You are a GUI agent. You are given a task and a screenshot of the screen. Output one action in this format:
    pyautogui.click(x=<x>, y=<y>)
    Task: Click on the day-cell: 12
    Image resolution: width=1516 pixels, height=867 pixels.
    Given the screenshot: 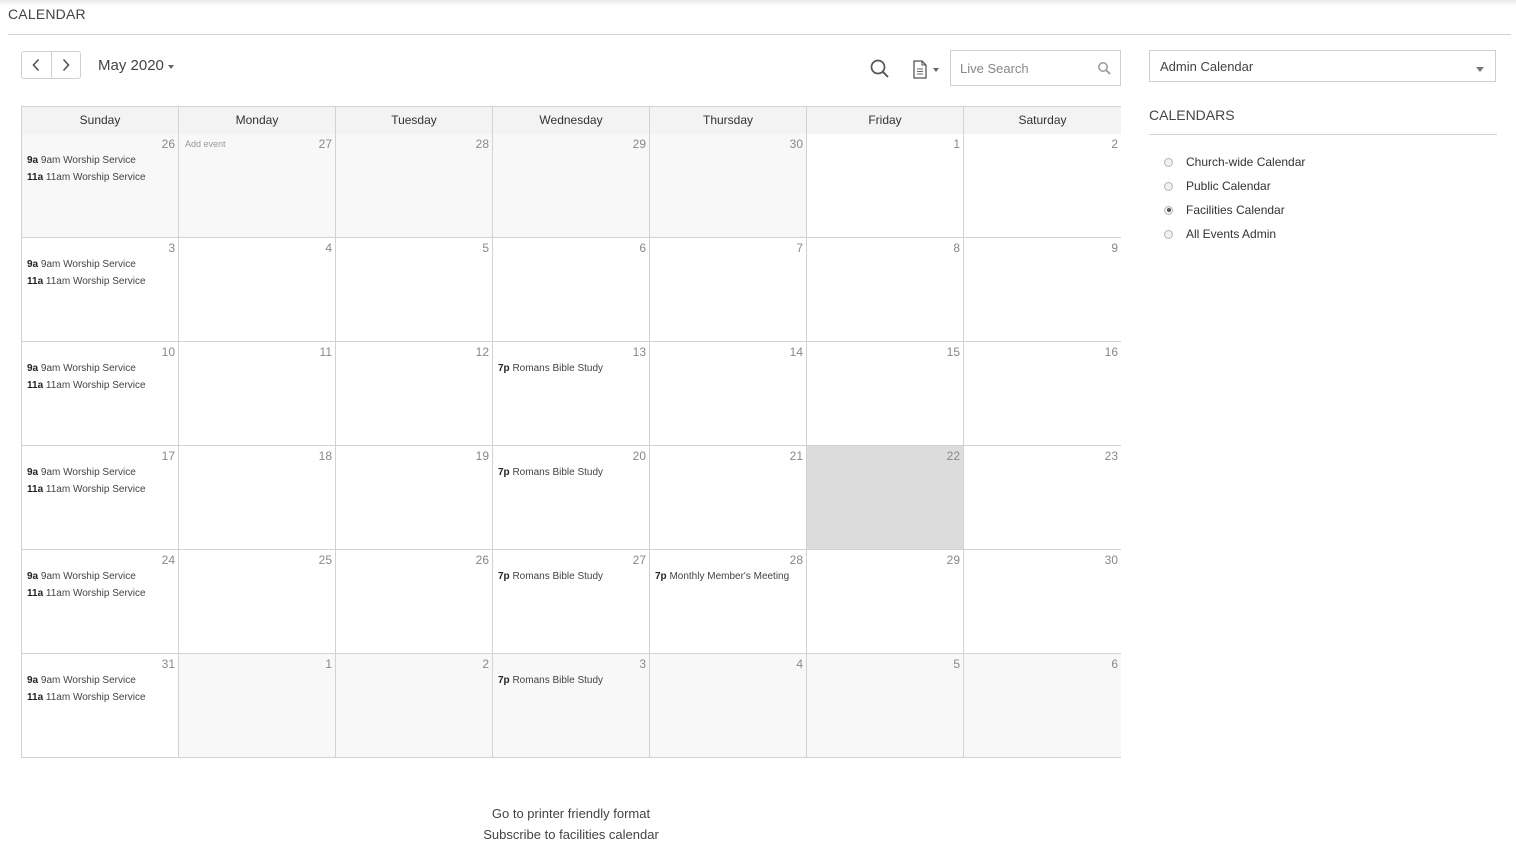 What is the action you would take?
    pyautogui.click(x=414, y=394)
    